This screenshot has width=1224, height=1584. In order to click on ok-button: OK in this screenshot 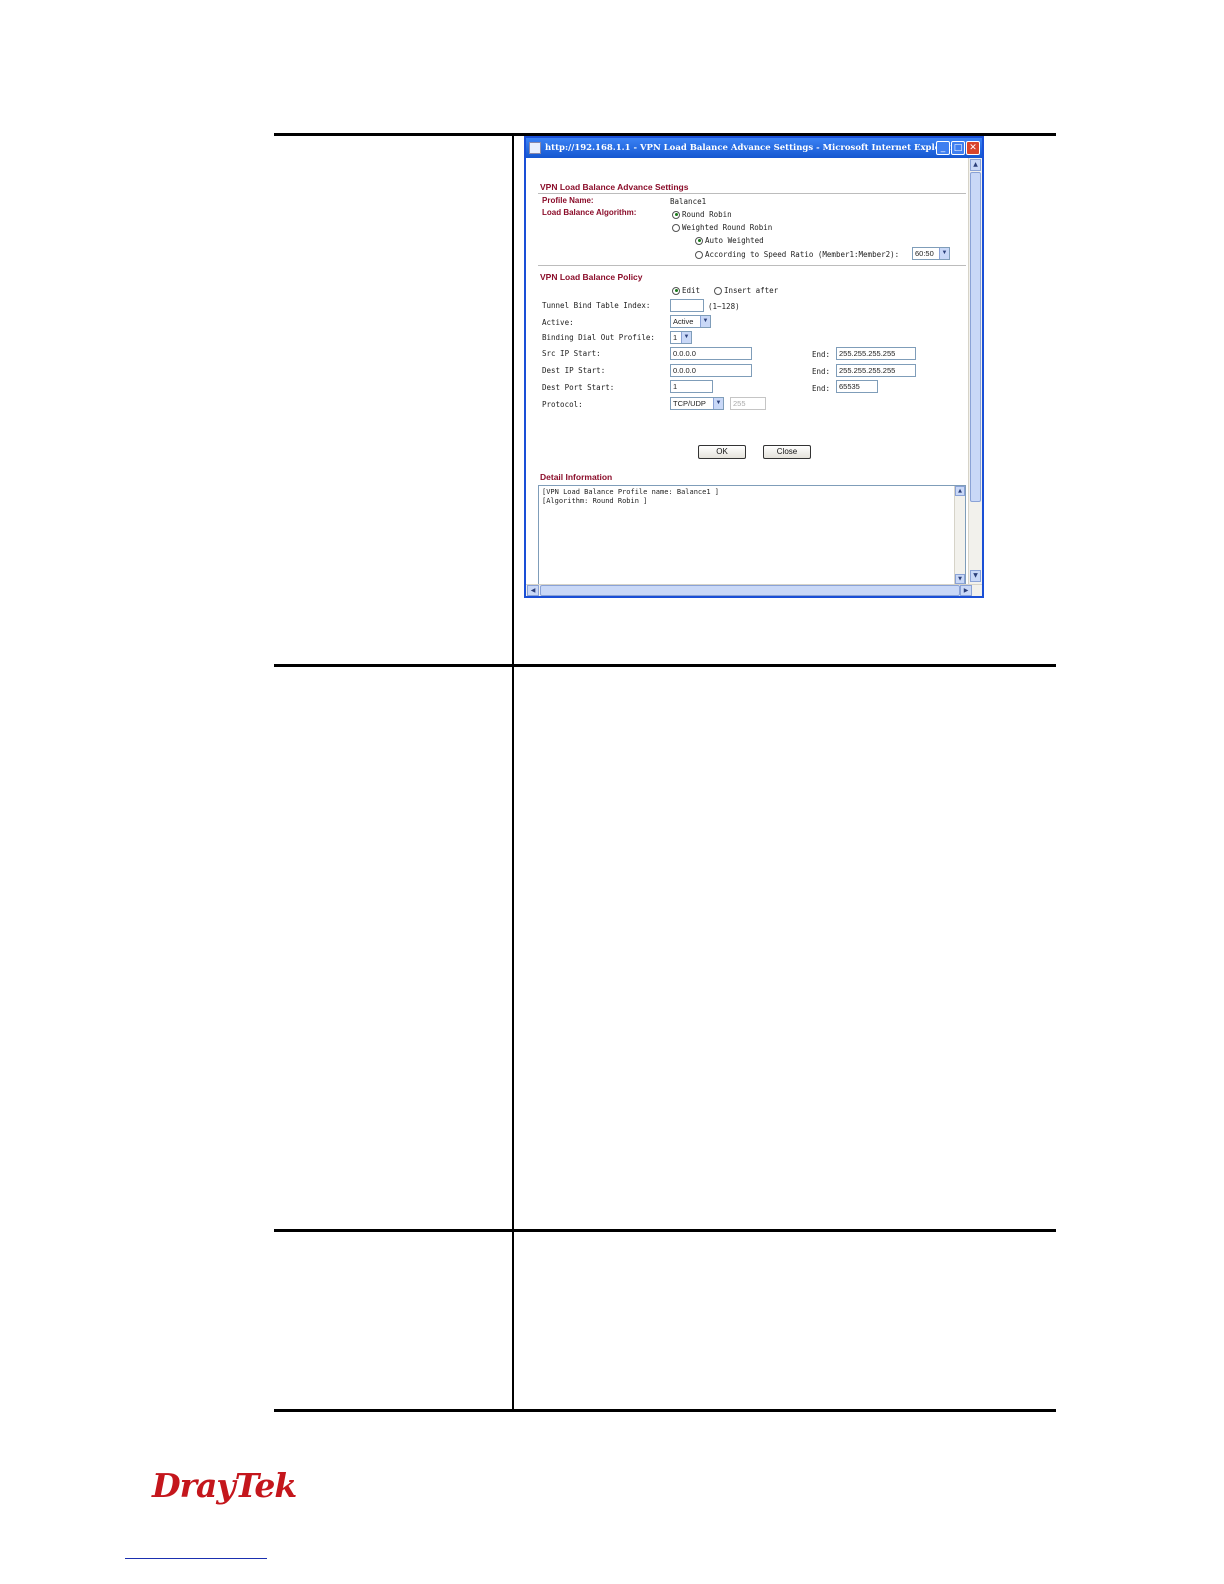, I will do `click(722, 452)`.